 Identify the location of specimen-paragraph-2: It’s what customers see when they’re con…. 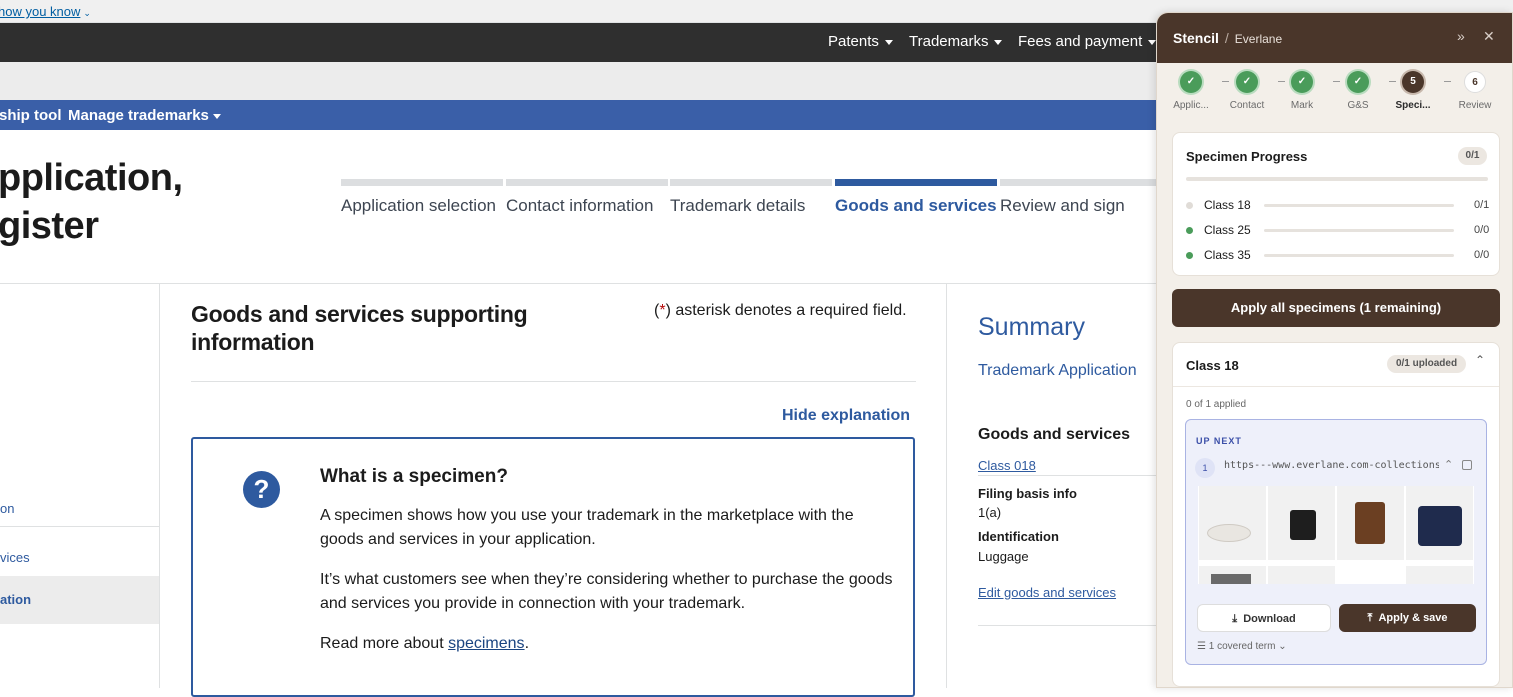
(606, 591).